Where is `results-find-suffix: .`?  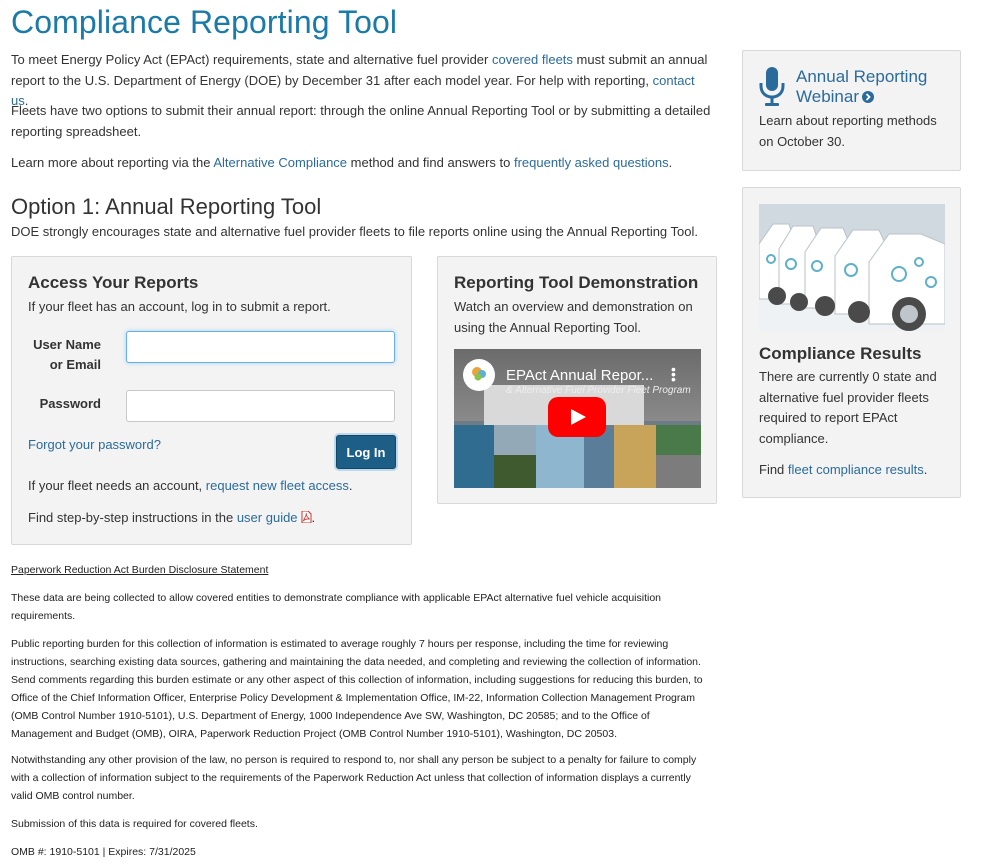 results-find-suffix: . is located at coordinates (925, 469).